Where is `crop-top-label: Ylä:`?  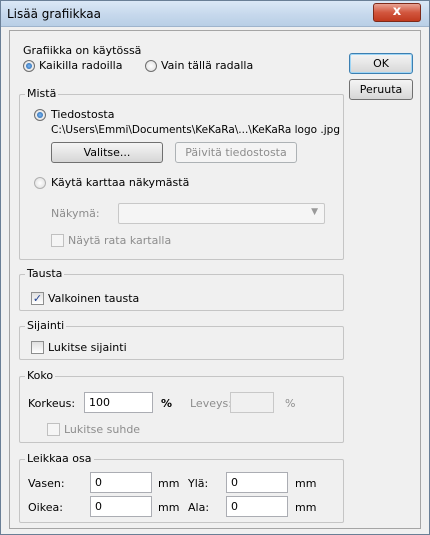
crop-top-label: Ylä: is located at coordinates (198, 483).